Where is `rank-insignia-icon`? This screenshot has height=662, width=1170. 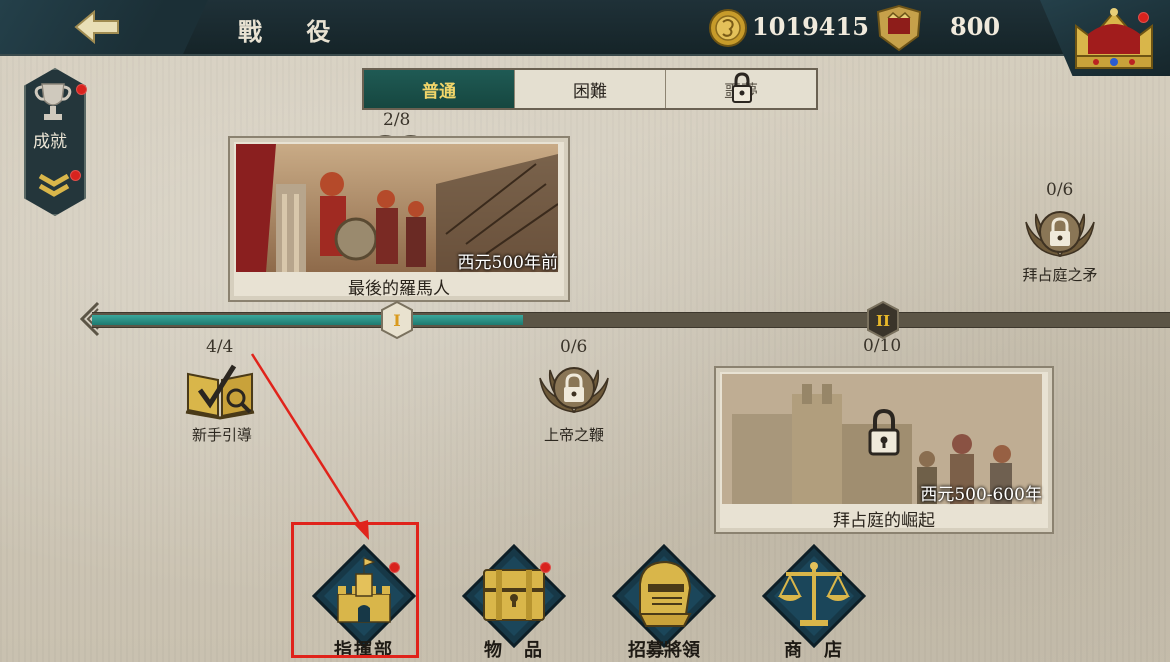
rank-insignia-icon is located at coordinates (899, 28).